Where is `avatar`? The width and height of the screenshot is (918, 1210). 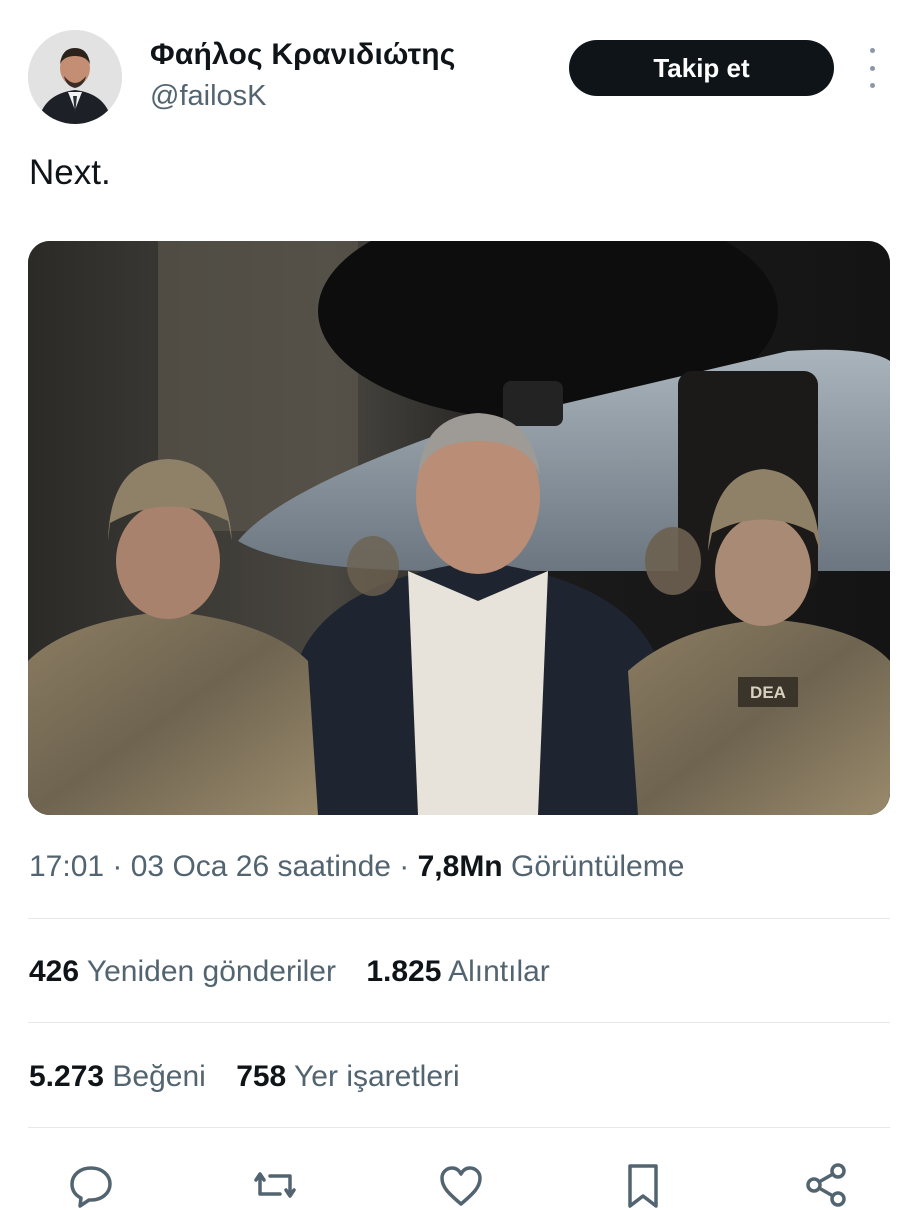 avatar is located at coordinates (75, 77).